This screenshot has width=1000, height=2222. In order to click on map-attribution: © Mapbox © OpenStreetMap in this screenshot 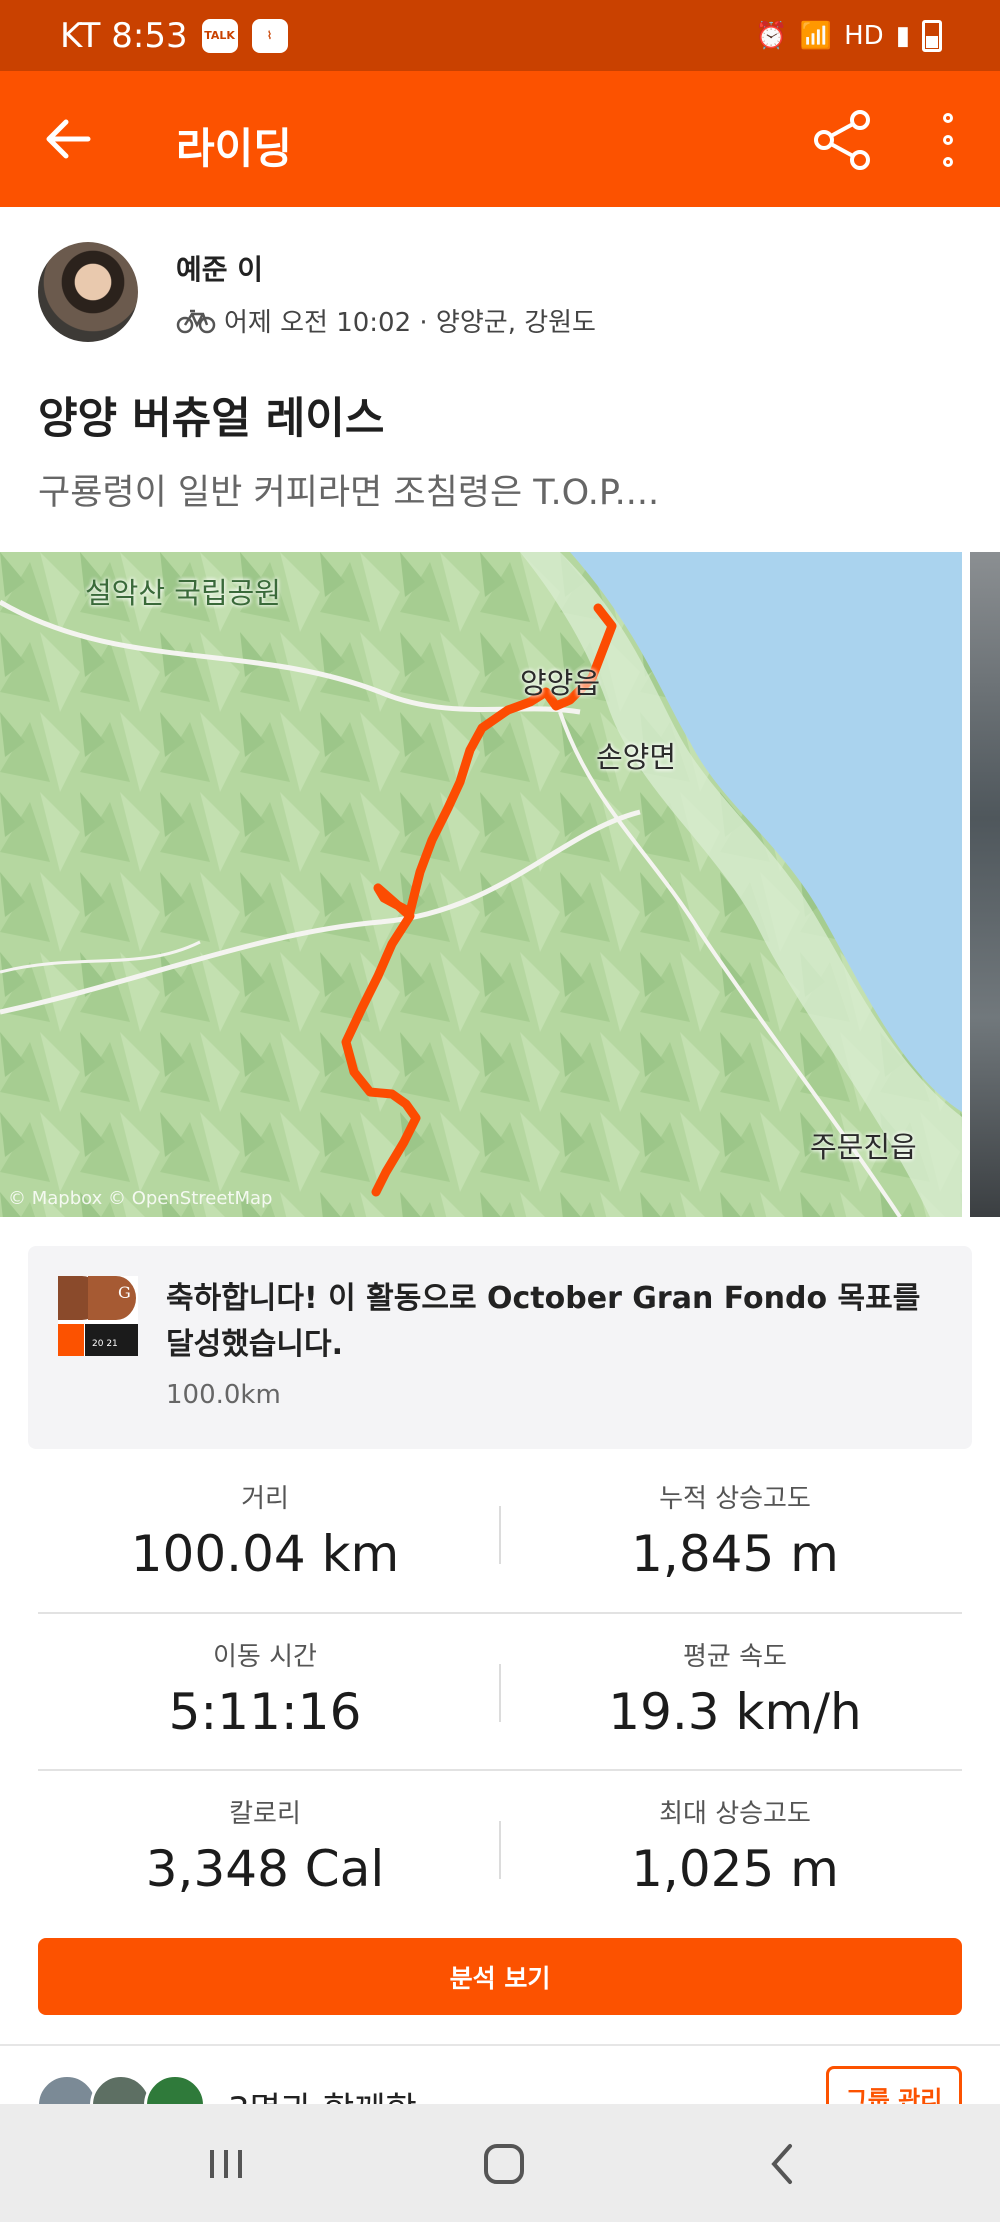, I will do `click(140, 1198)`.